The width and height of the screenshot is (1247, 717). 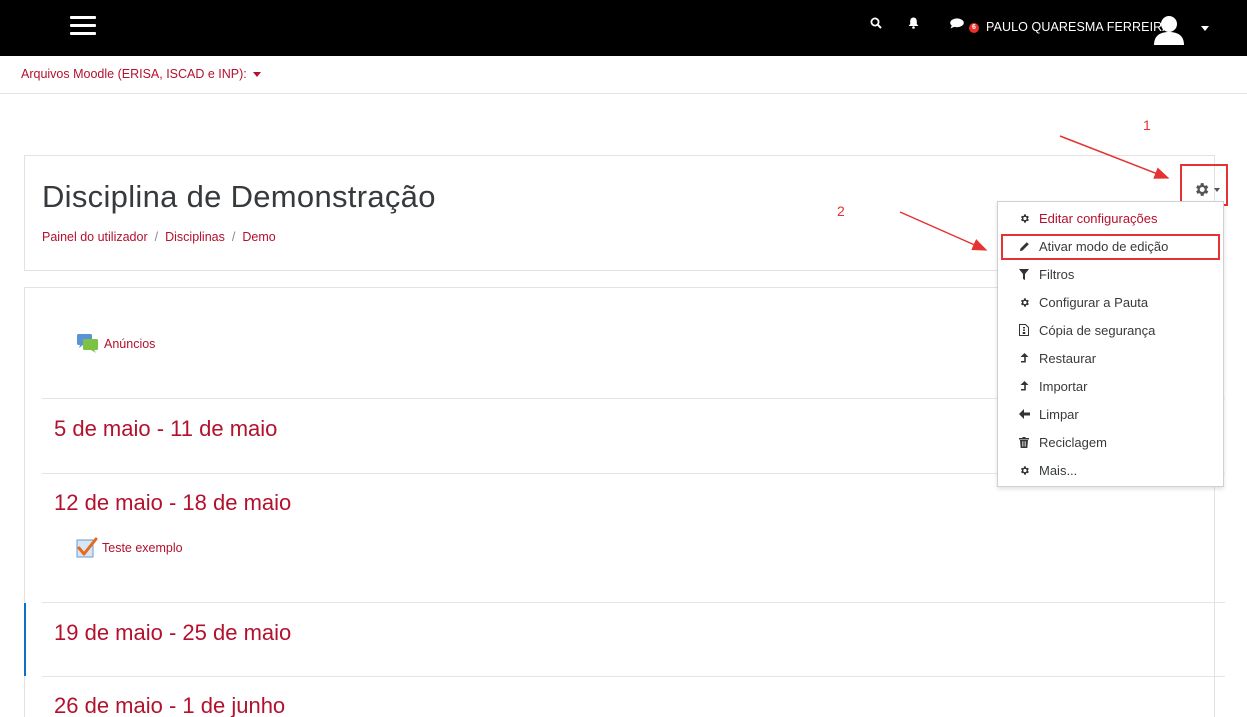 I want to click on menu-item-label: Editar configurações, so click(x=1098, y=218).